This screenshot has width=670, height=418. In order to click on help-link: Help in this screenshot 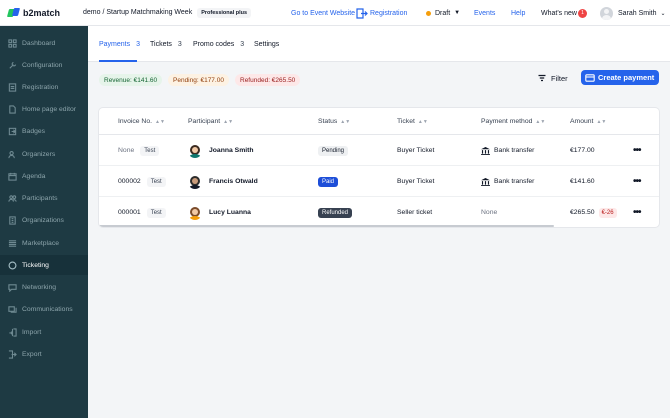, I will do `click(518, 13)`.